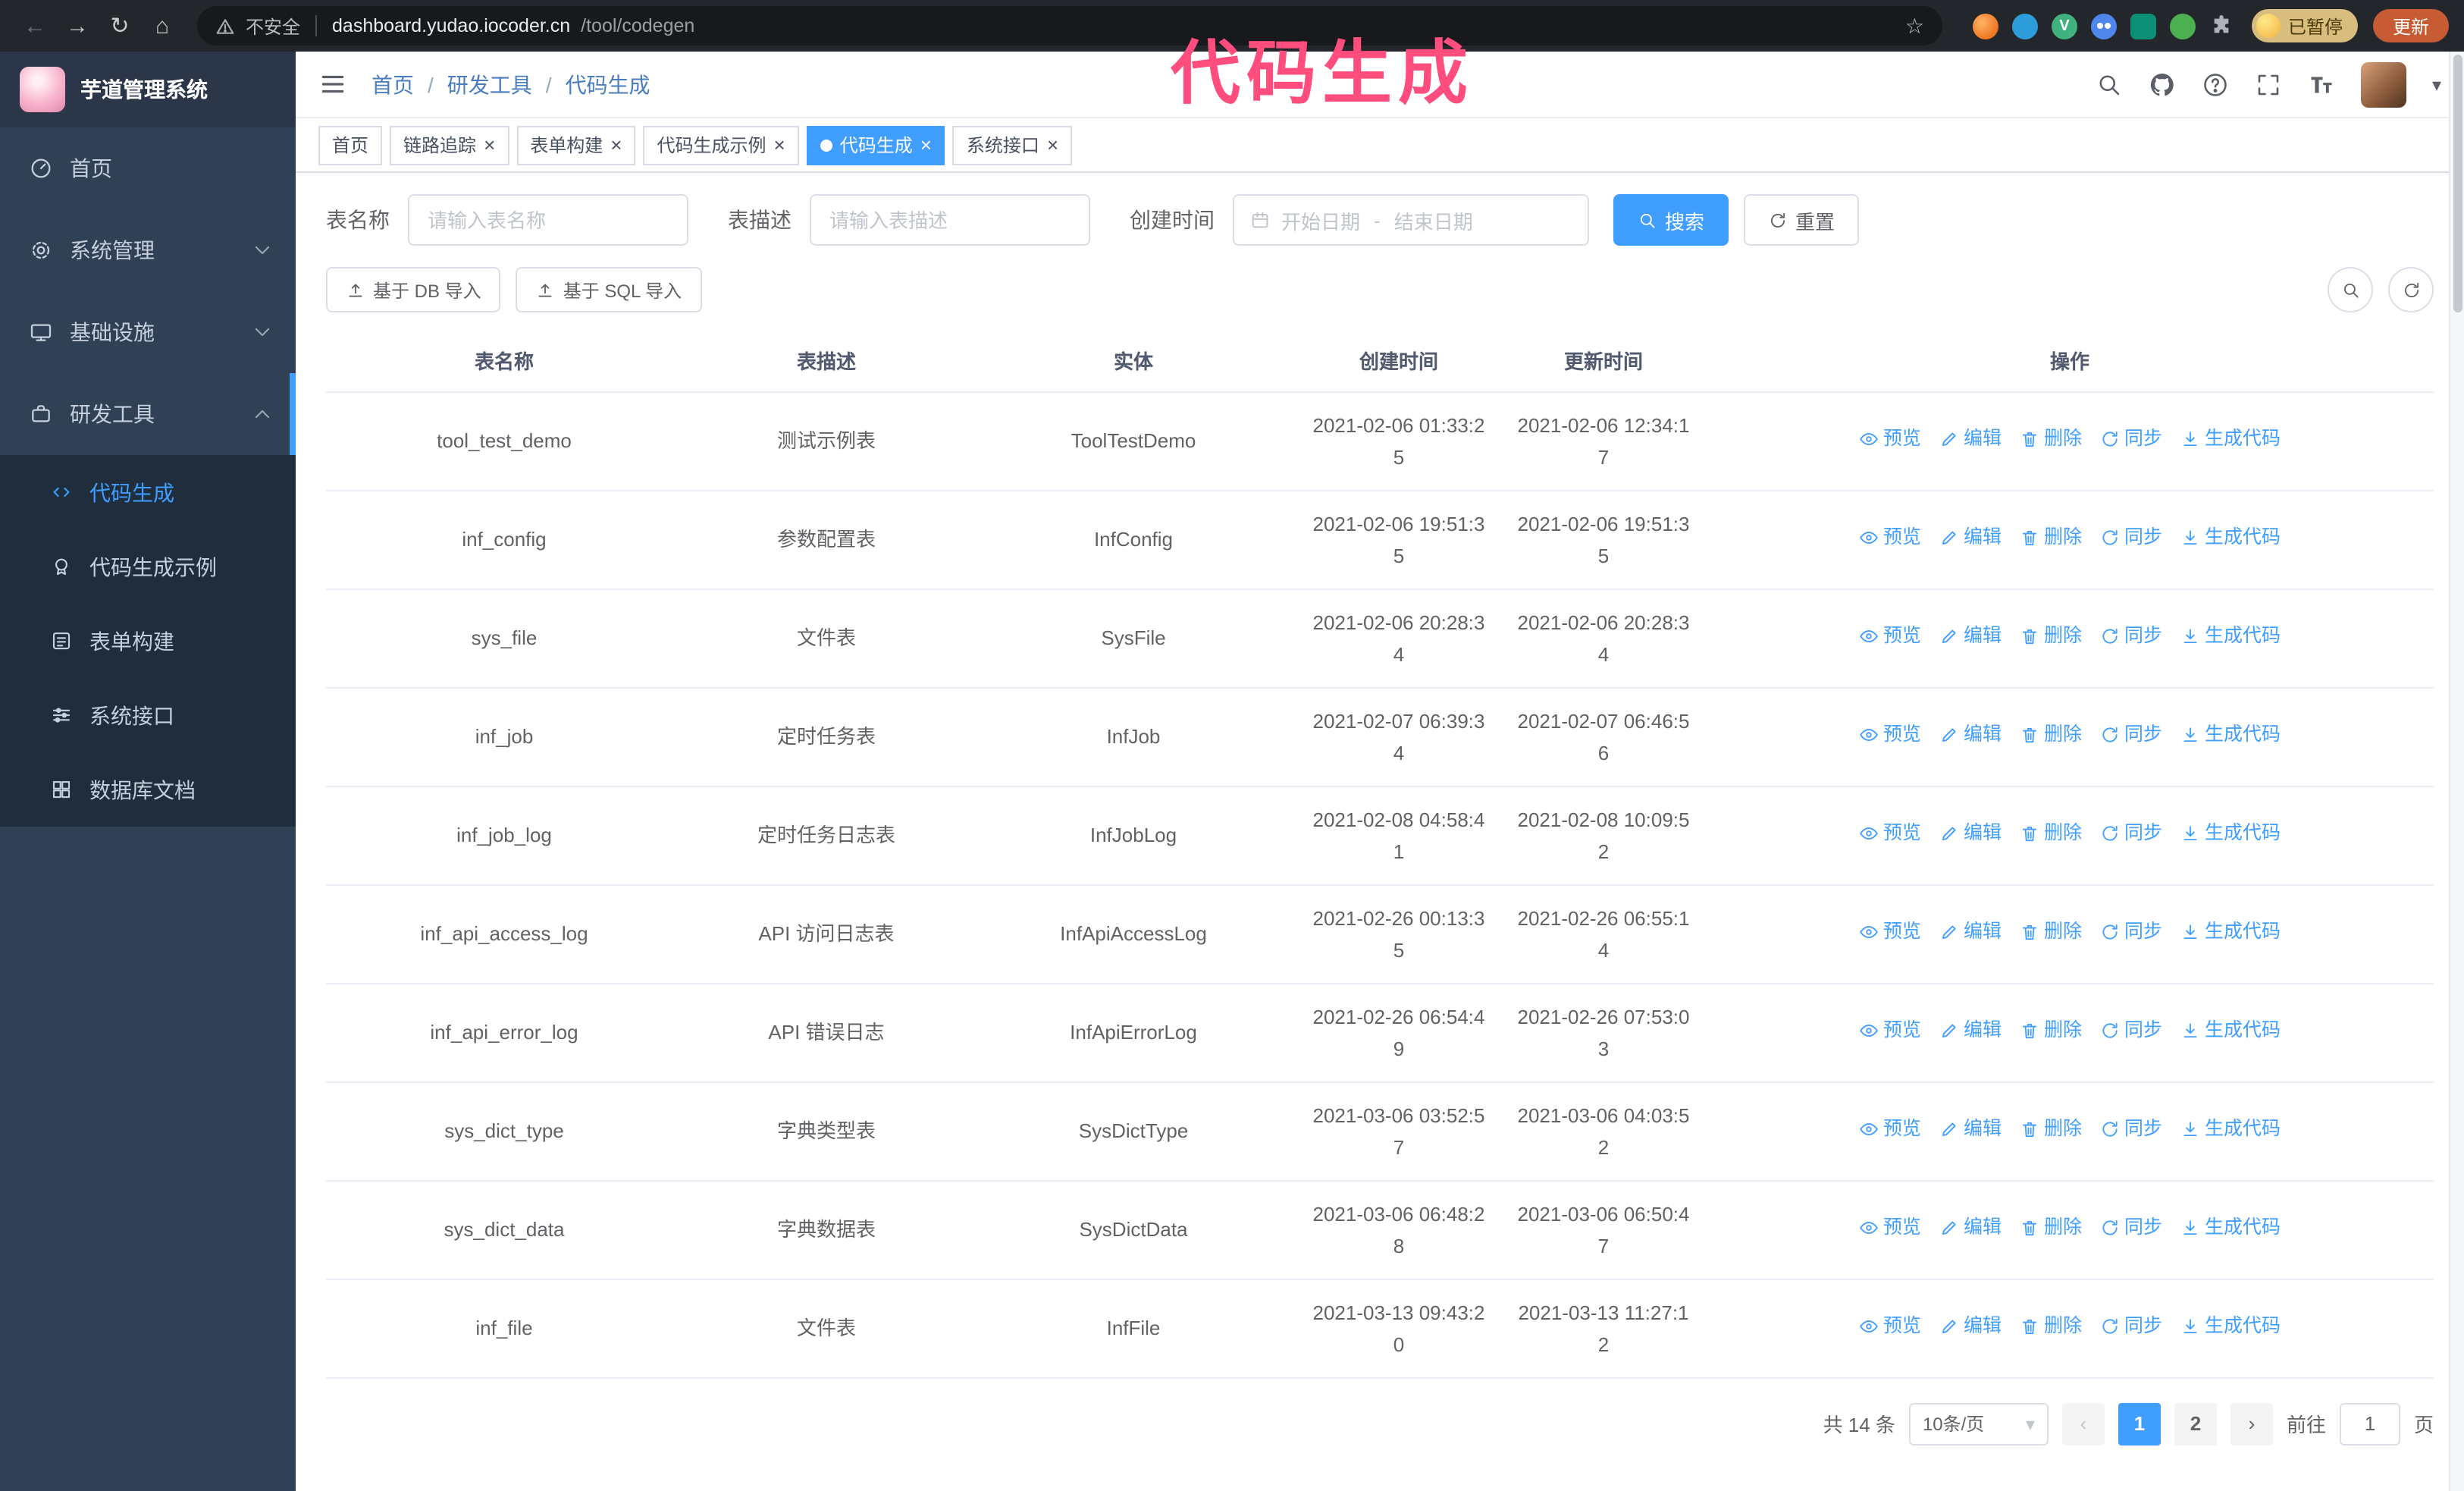 The image size is (2464, 1491). Describe the element at coordinates (2163, 84) in the screenshot. I see `github-icon` at that location.